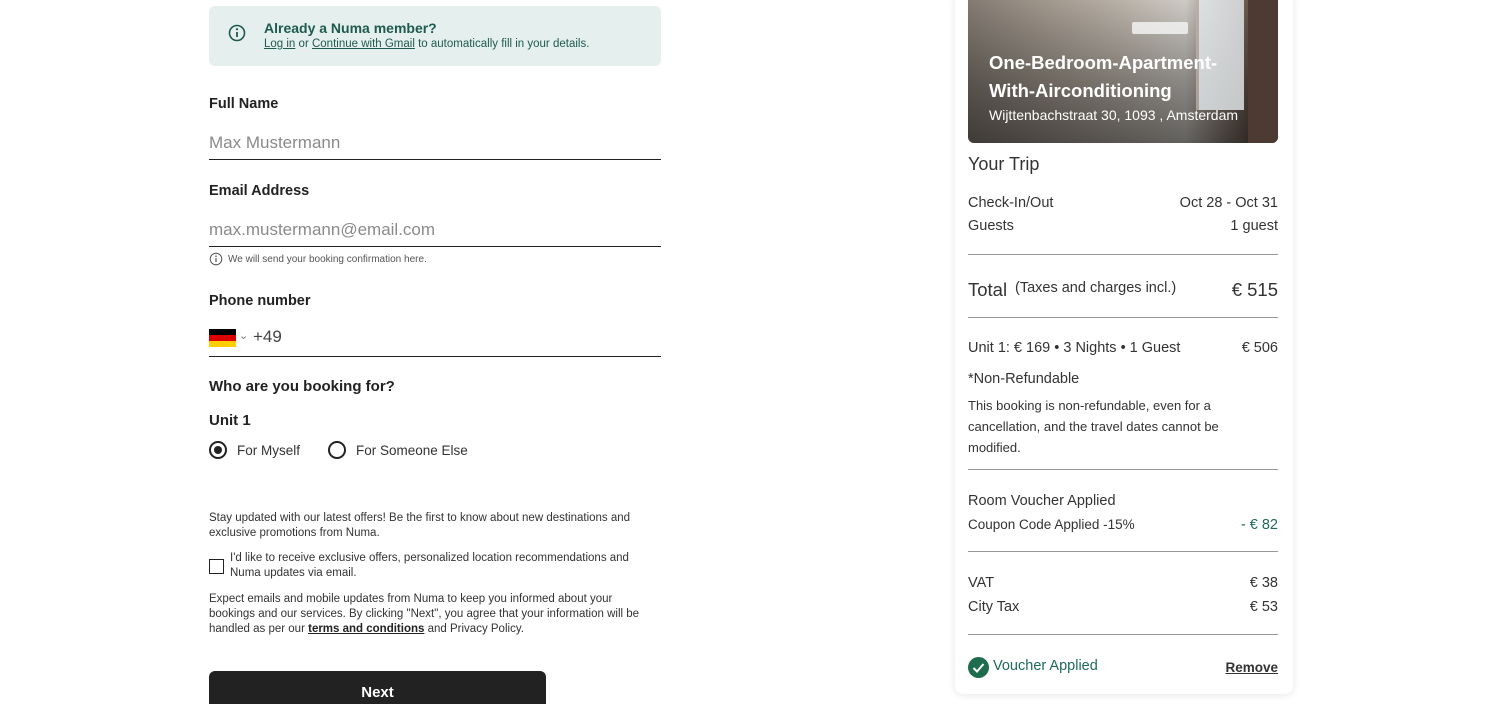 This screenshot has width=1500, height=704. I want to click on member-banner-title: Already a Numa member?, so click(350, 28).